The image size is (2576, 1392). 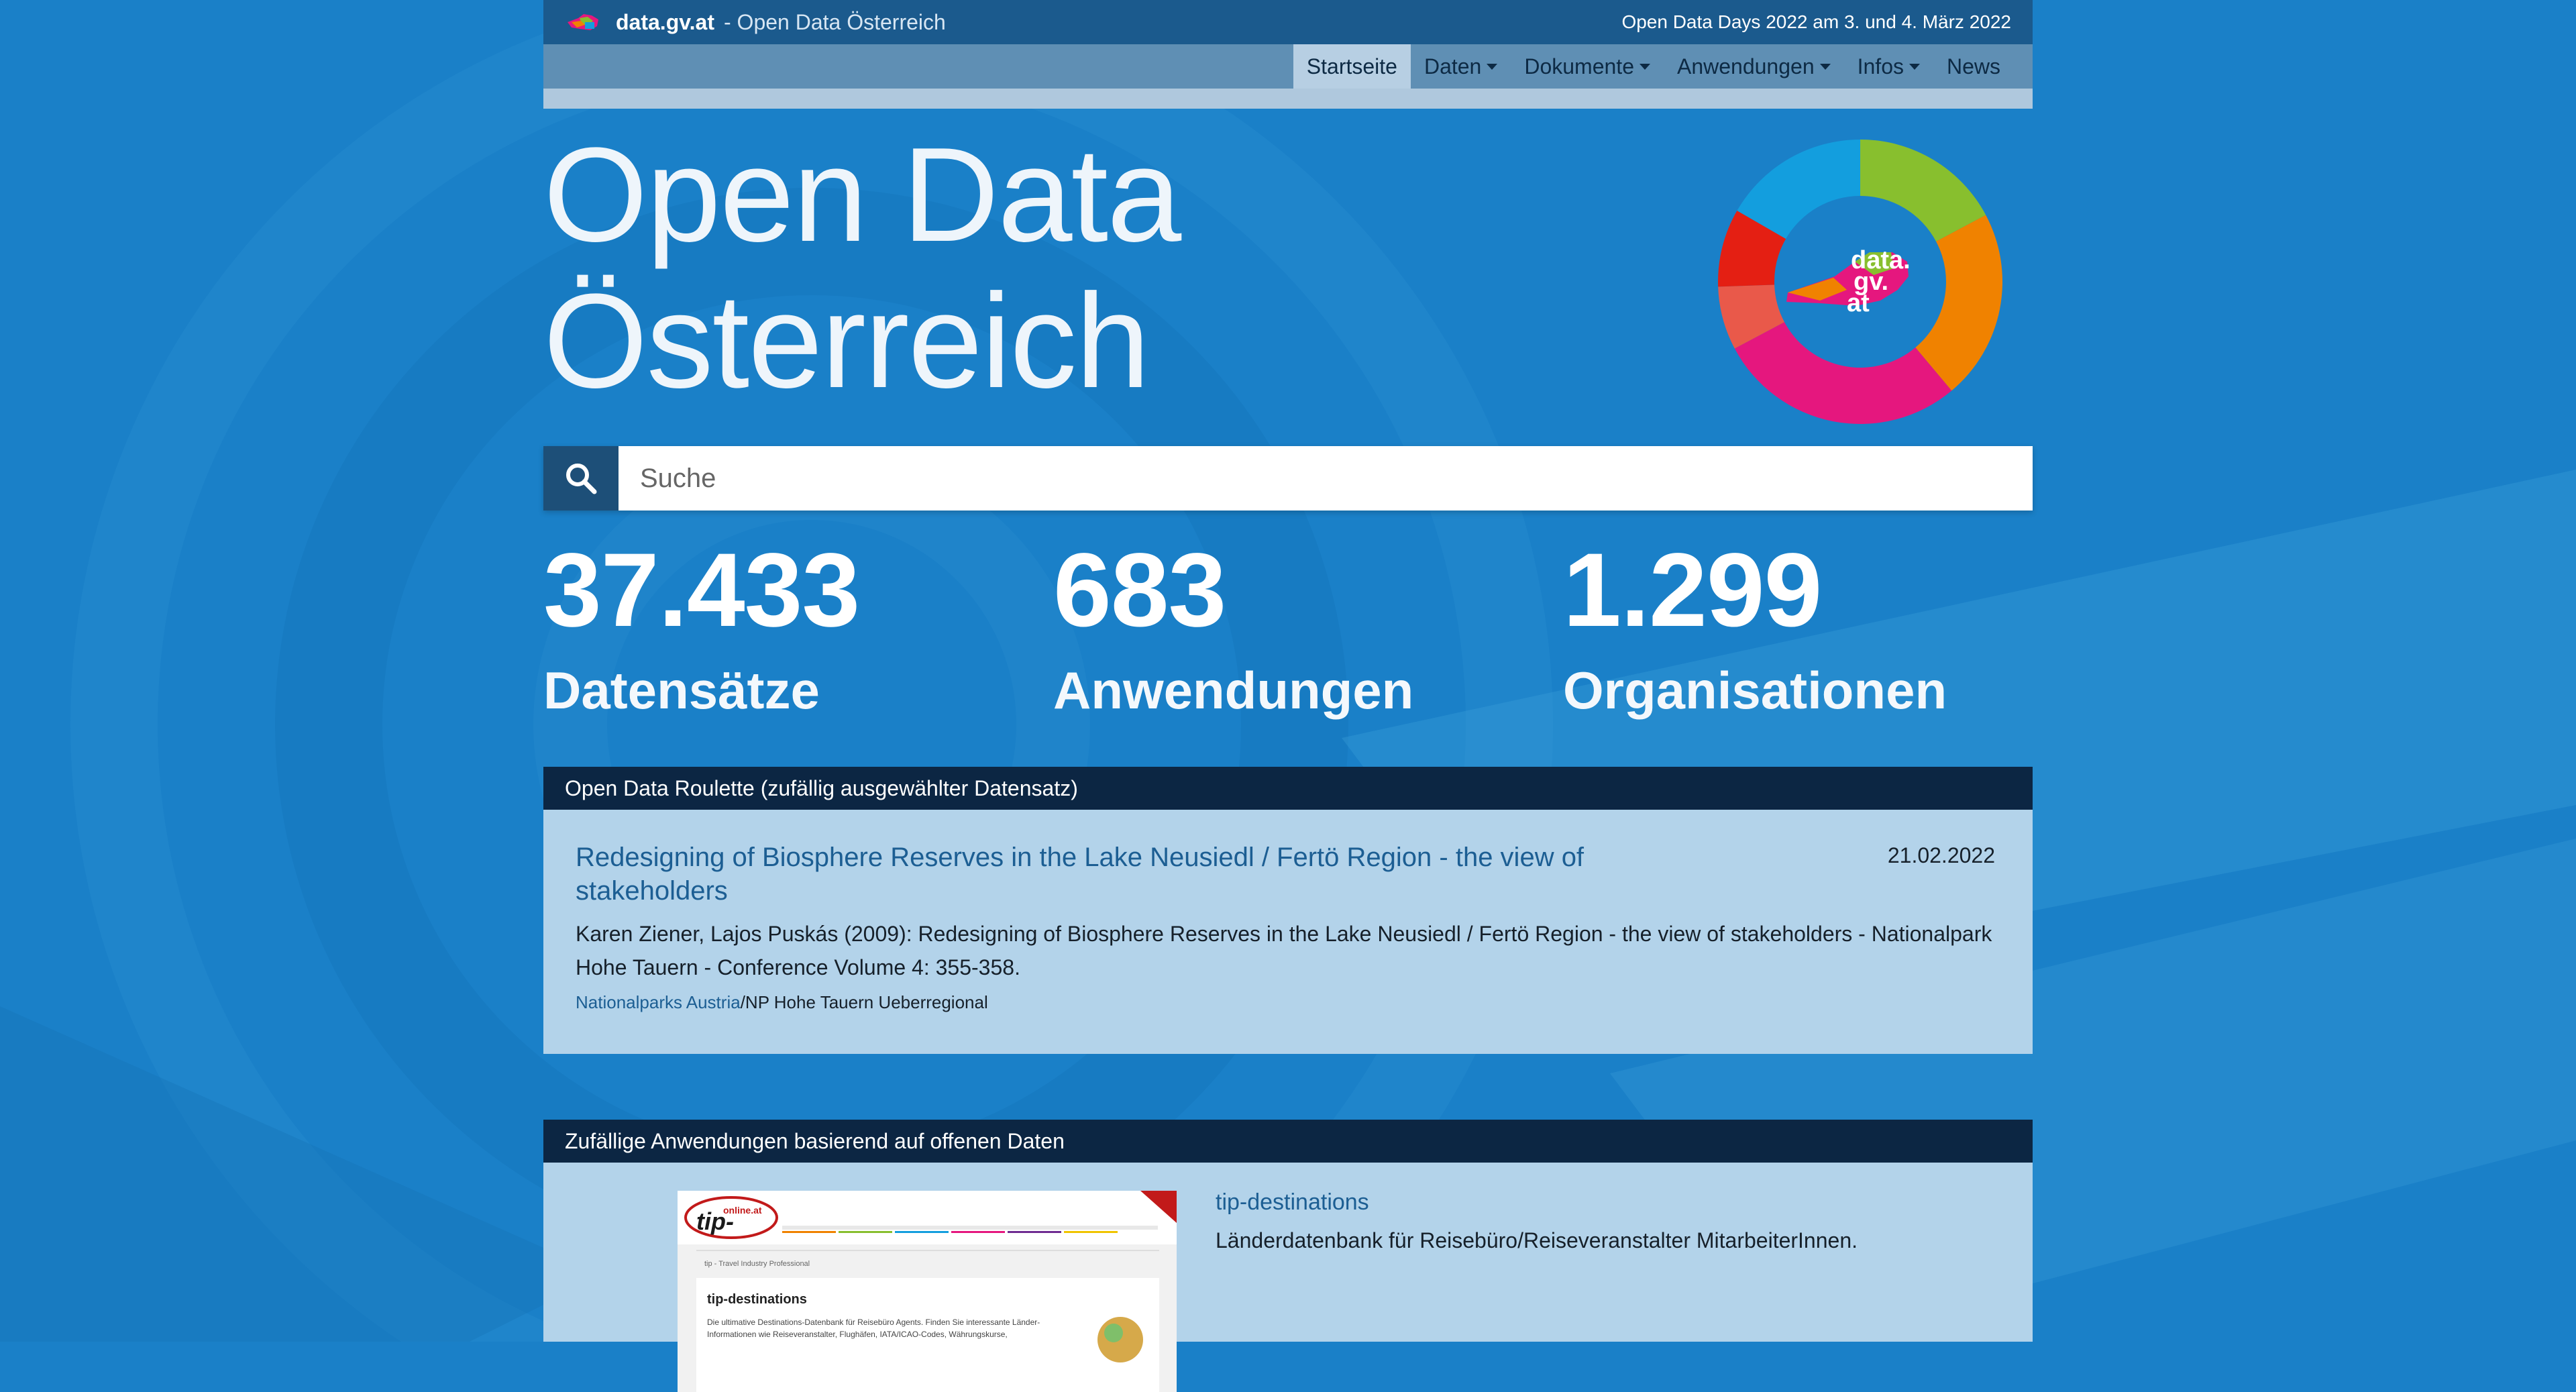 What do you see at coordinates (1233, 690) in the screenshot?
I see `stat-label: Anwendungen` at bounding box center [1233, 690].